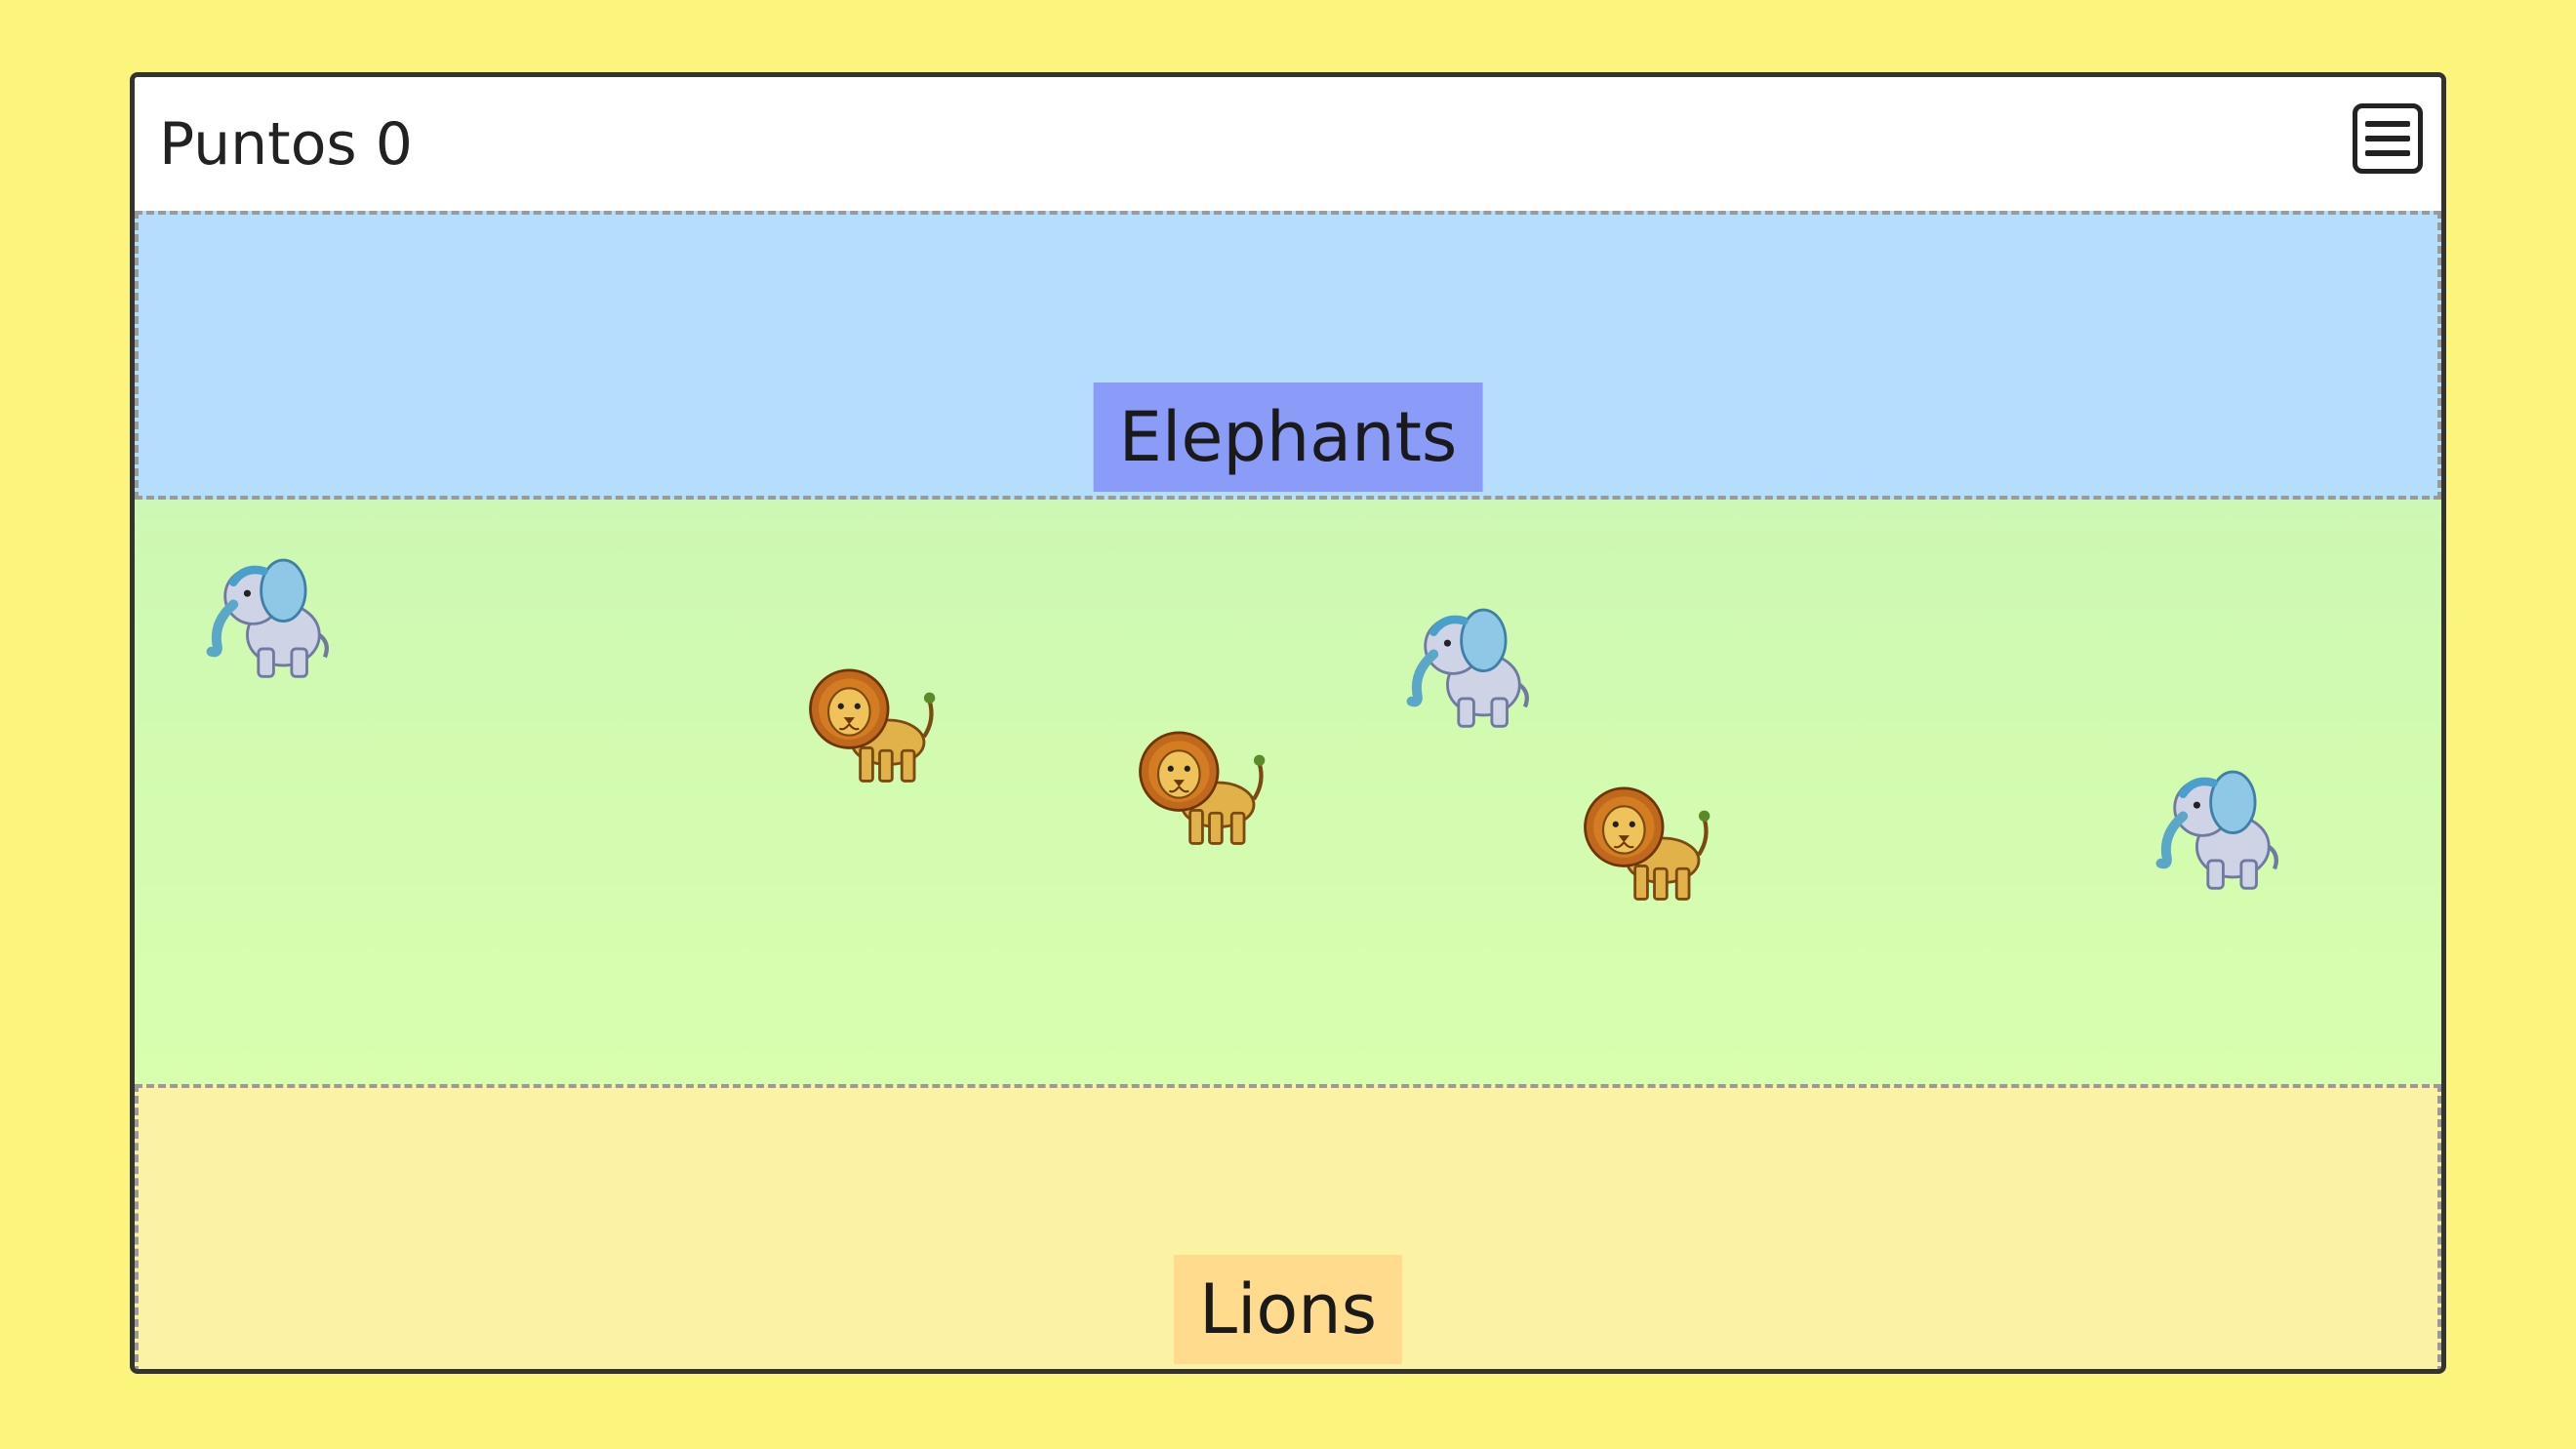 The height and width of the screenshot is (1449, 2576). Describe the element at coordinates (258, 144) in the screenshot. I see `score-label: Puntos` at that location.